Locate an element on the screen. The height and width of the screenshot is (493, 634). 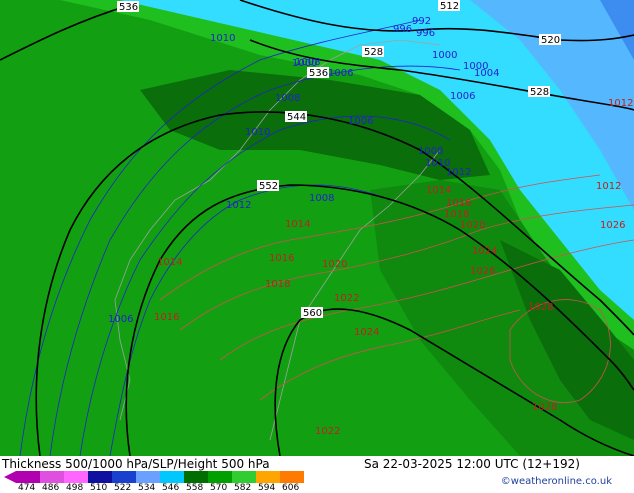
map-datetime: Sa 22-03-2025 12:00 UTC (12+192) is located at coordinates (472, 464).